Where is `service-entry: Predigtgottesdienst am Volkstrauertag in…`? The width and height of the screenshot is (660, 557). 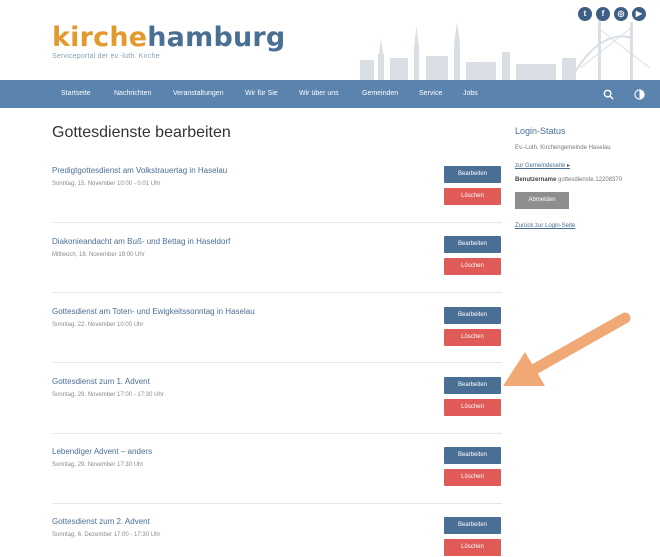 service-entry: Predigtgottesdienst am Volkstrauertag in… is located at coordinates (277, 176).